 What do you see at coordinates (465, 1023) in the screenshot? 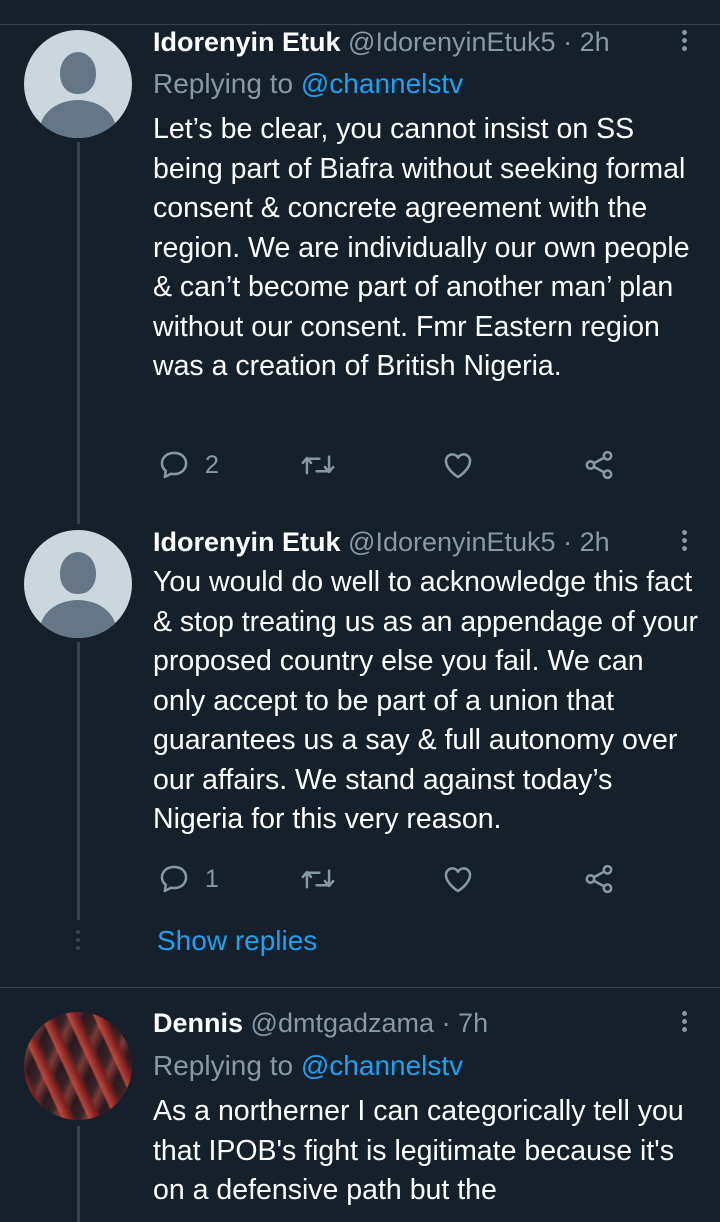
I see `tweet-time: · 7h` at bounding box center [465, 1023].